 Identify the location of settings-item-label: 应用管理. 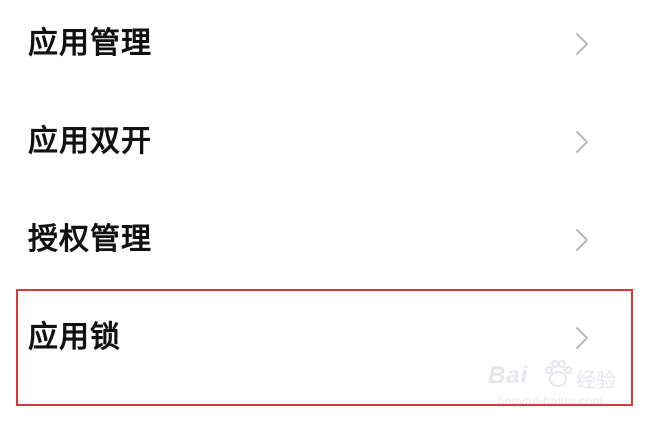
(90, 43).